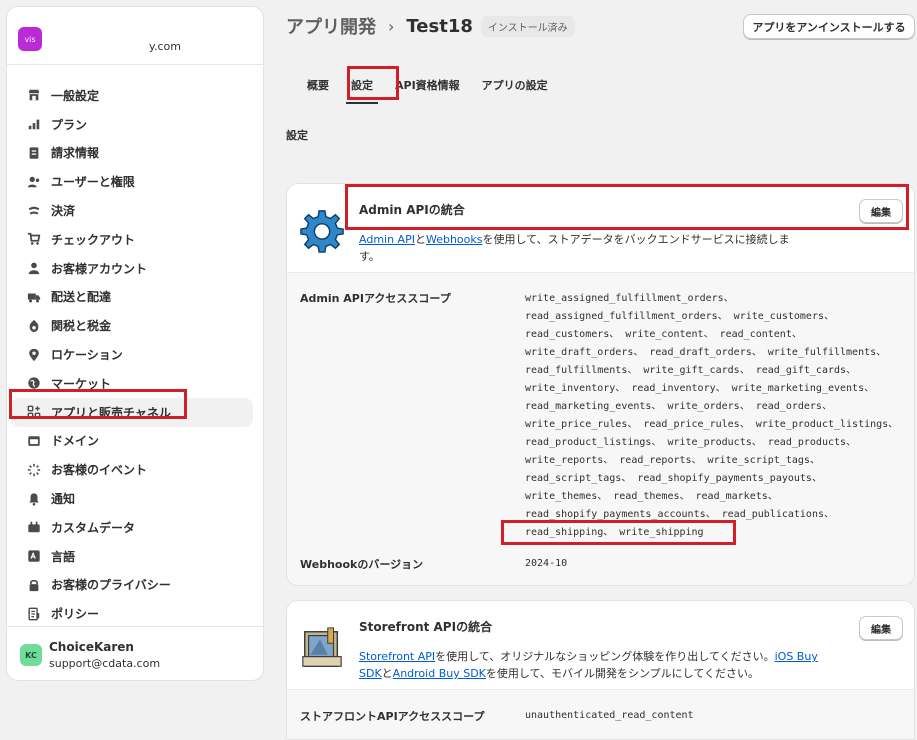 This screenshot has height=740, width=917. Describe the element at coordinates (132, 383) in the screenshot. I see `sidebar-item-markets: マーケット` at that location.